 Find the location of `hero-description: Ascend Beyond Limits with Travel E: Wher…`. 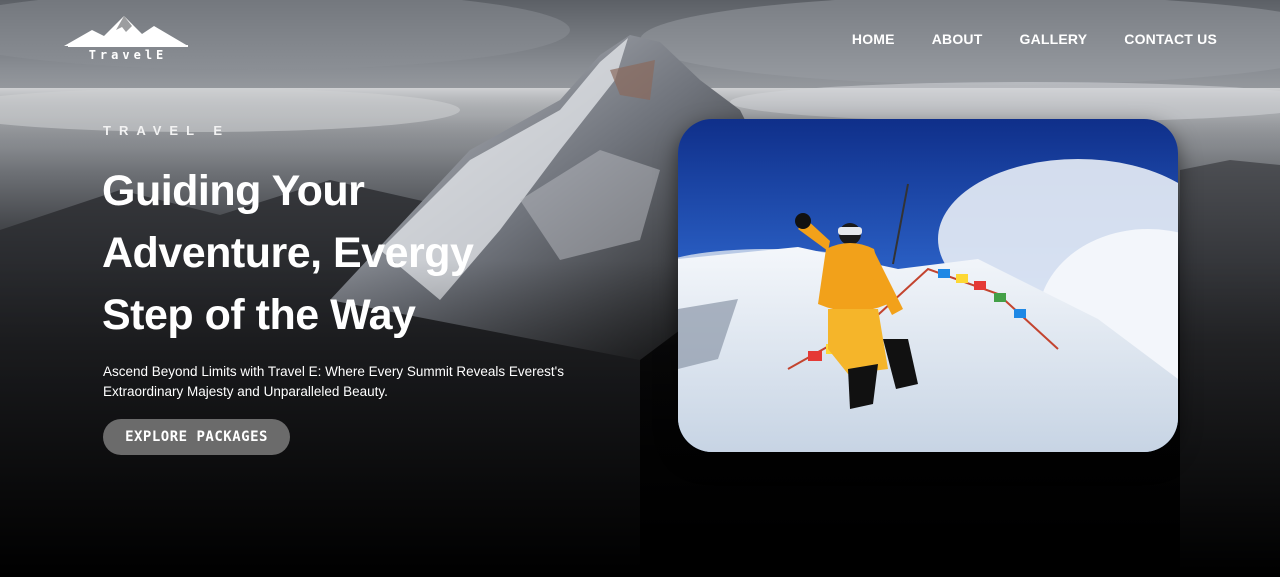

hero-description: Ascend Beyond Limits with Travel E: Wher… is located at coordinates (363, 382).